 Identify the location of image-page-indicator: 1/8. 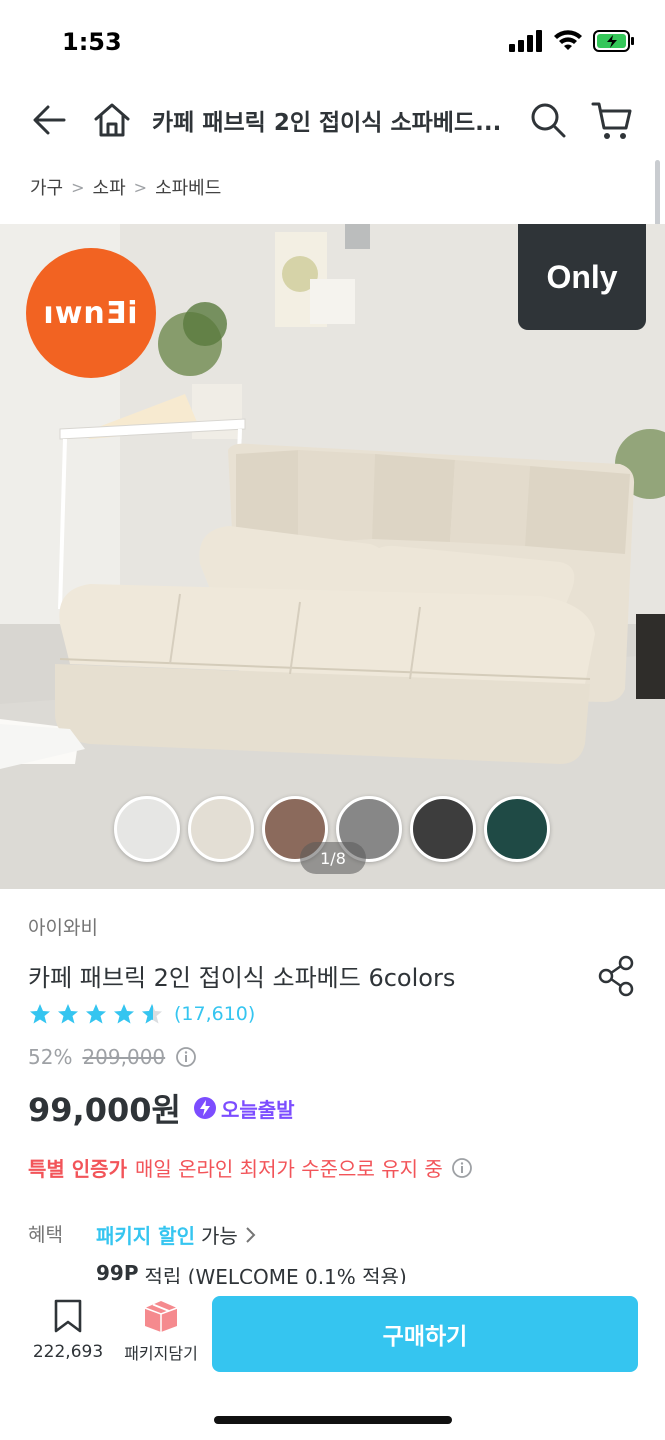
(333, 858).